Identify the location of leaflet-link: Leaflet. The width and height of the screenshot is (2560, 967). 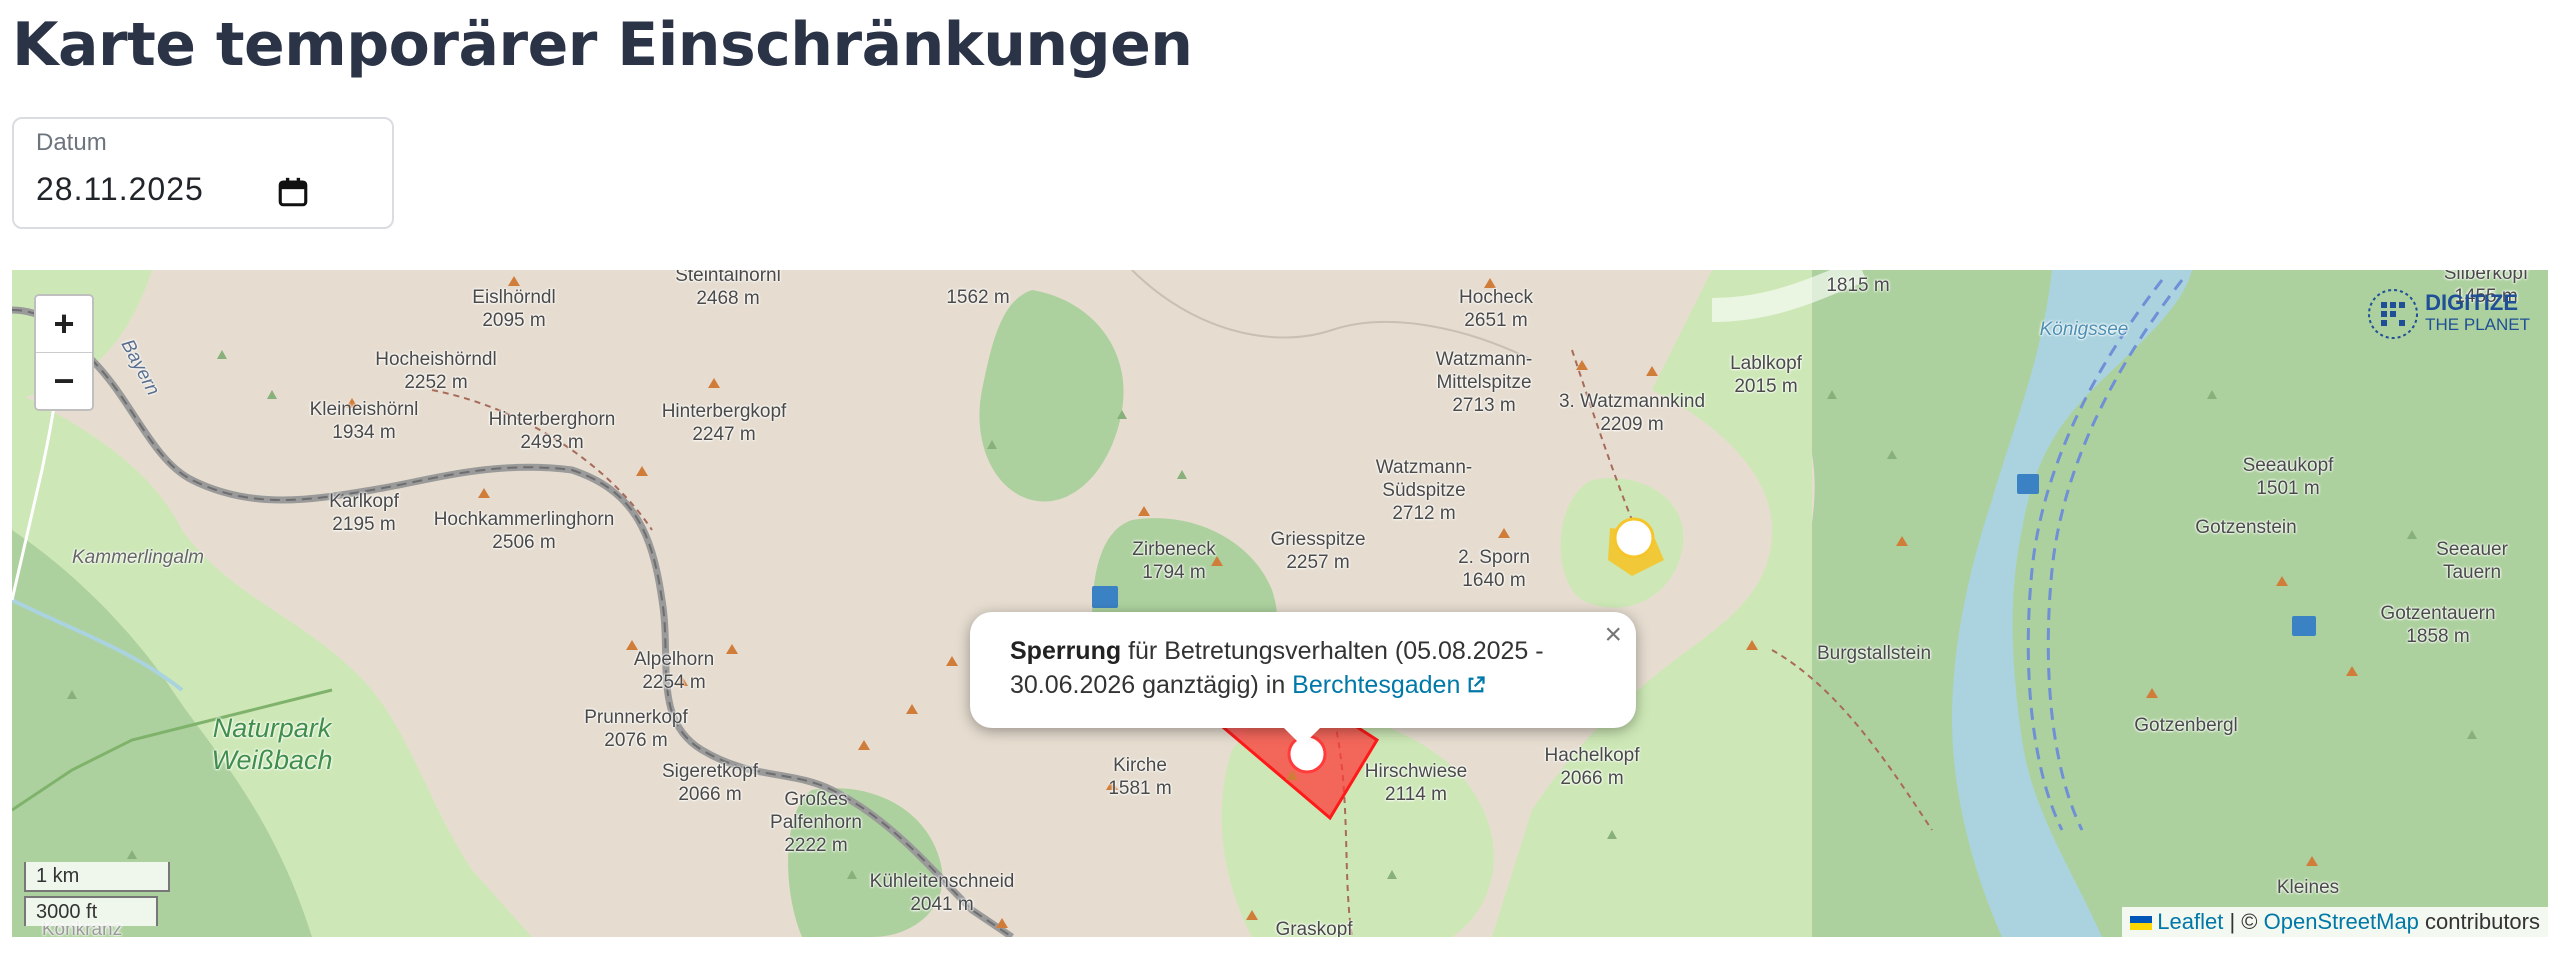
(2190, 921).